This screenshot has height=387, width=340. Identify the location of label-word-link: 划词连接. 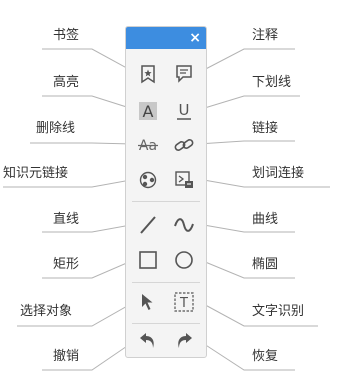
(278, 173).